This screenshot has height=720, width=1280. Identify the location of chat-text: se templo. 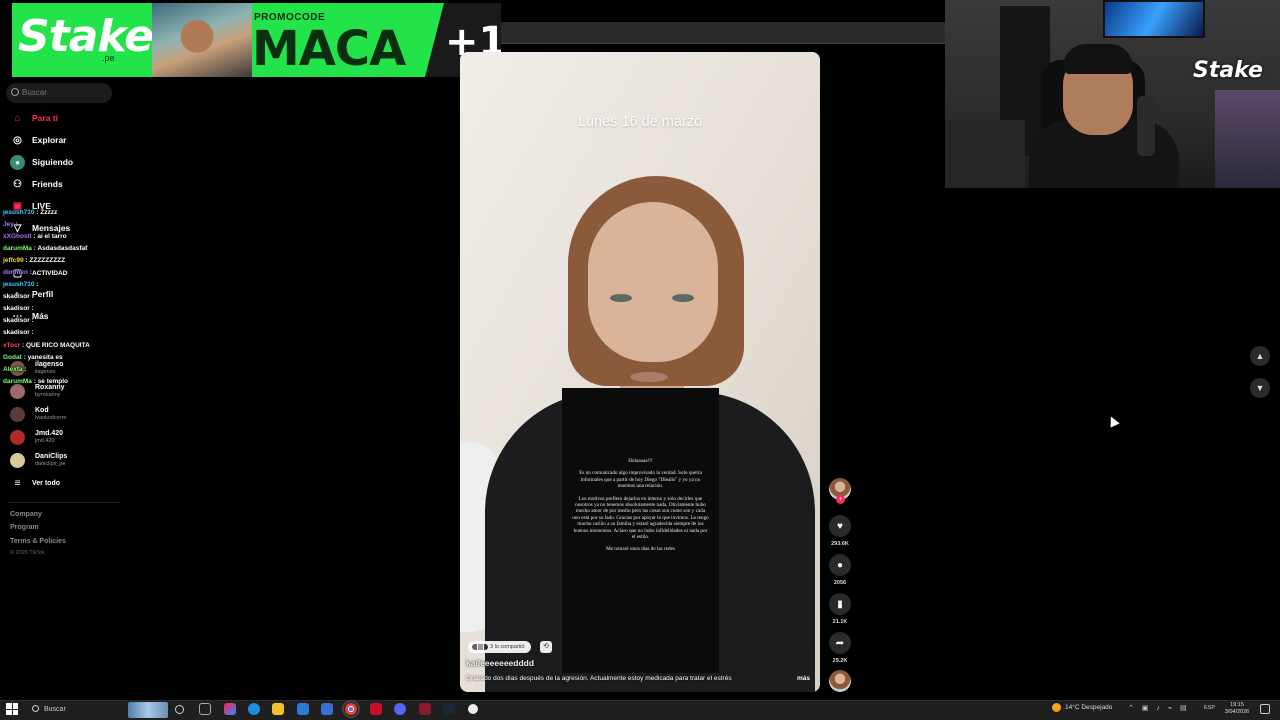
(53, 381).